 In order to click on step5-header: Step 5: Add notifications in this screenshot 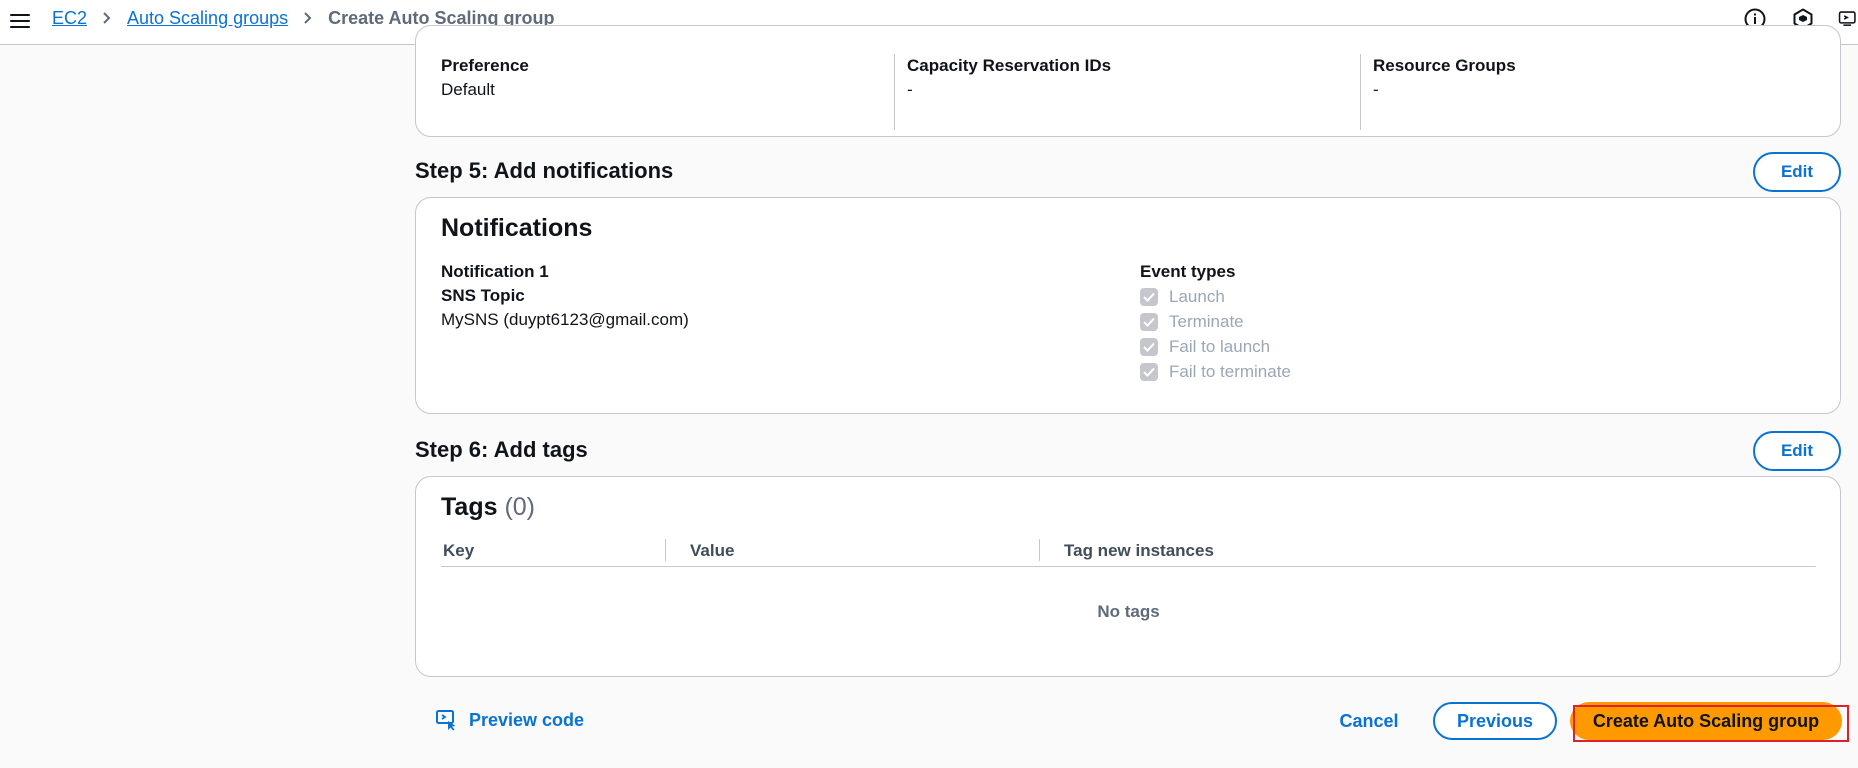, I will do `click(544, 170)`.